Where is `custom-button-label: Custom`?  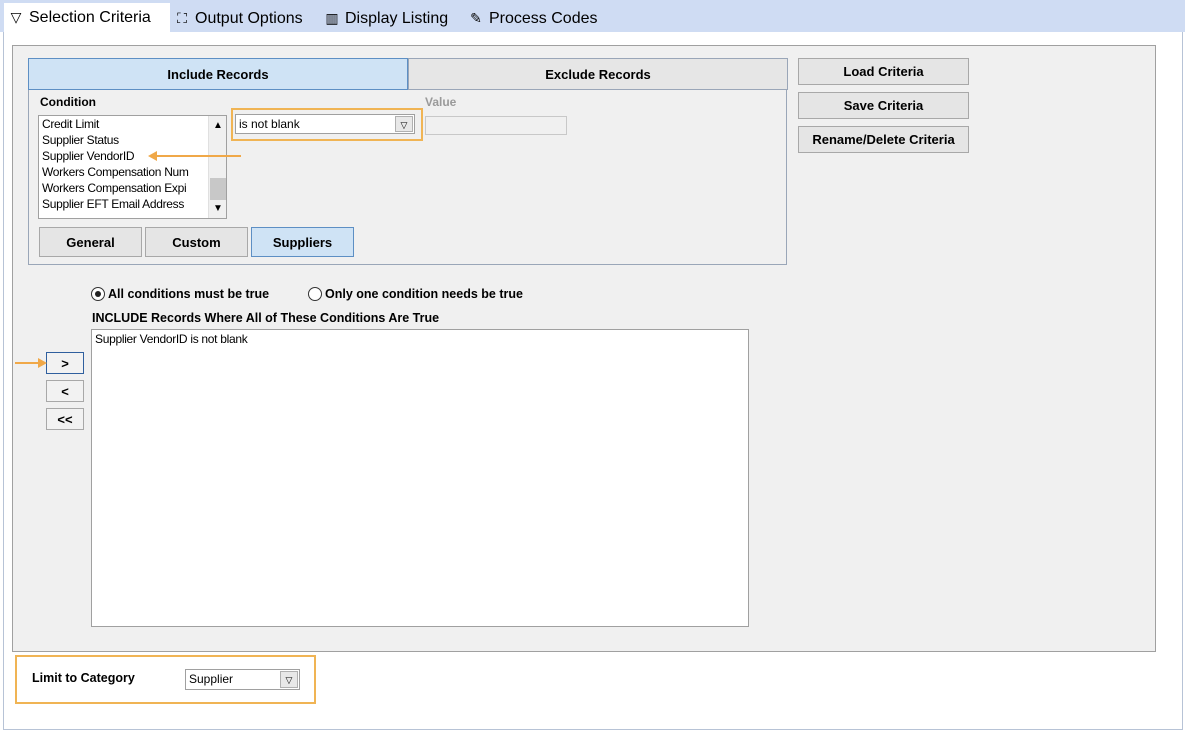
custom-button-label: Custom is located at coordinates (196, 242).